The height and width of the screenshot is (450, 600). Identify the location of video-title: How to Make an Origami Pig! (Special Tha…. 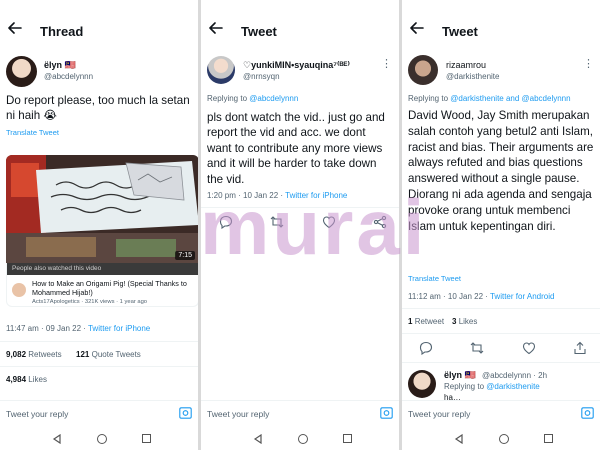
(112, 288).